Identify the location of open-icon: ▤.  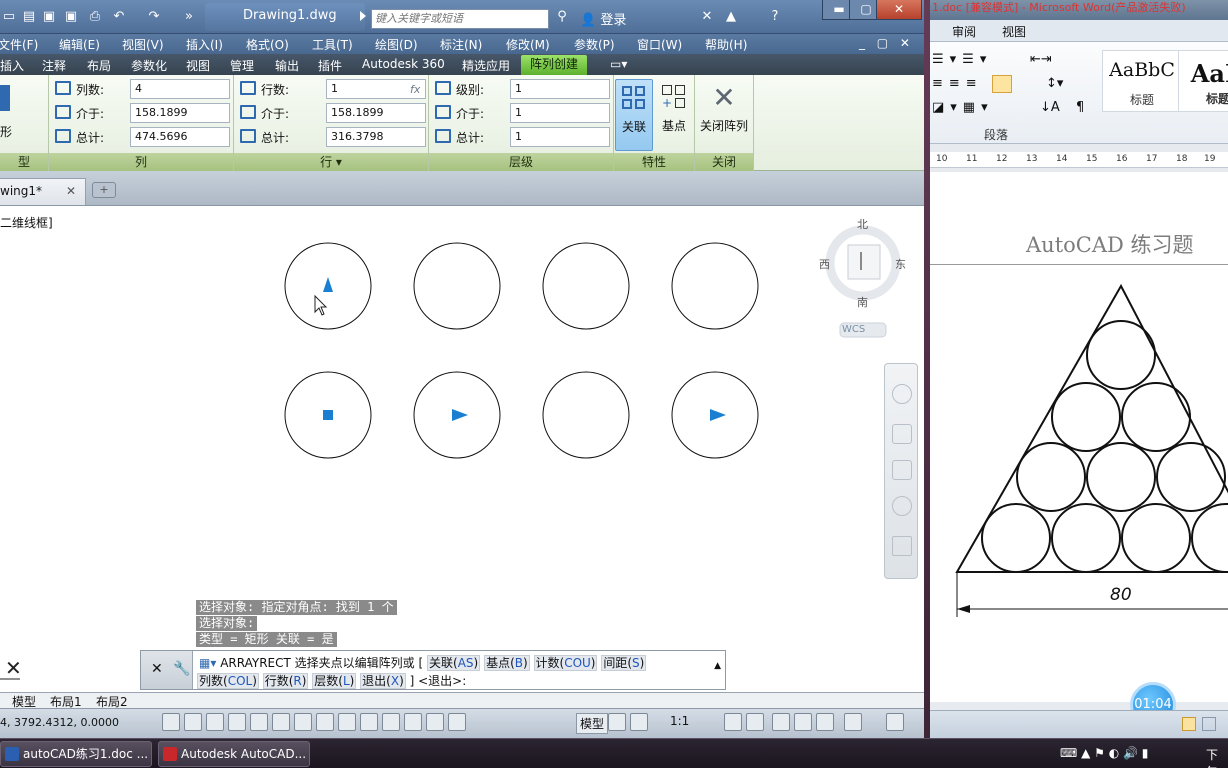
(29, 17).